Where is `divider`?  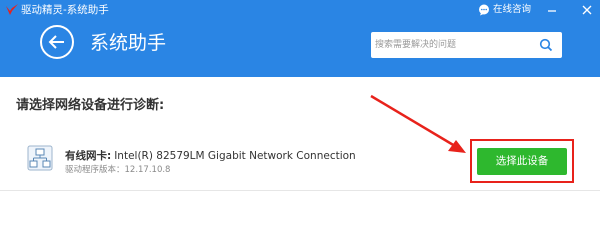 divider is located at coordinates (300, 190).